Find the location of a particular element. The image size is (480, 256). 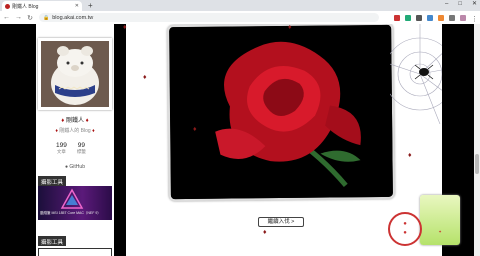

stat-posts: 199 文章 is located at coordinates (61, 148).